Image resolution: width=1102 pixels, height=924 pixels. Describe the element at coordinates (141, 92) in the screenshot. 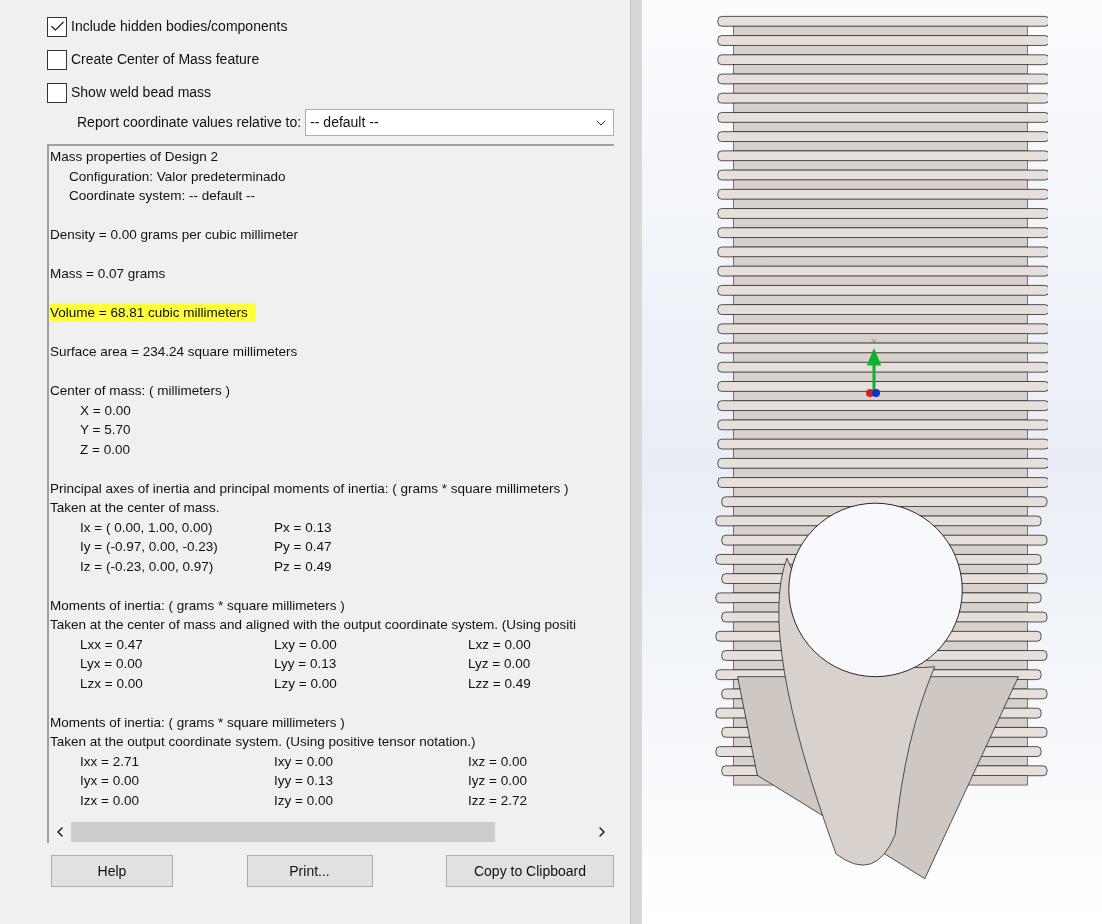

I see `checkbox-label: Show weld bead mass` at that location.